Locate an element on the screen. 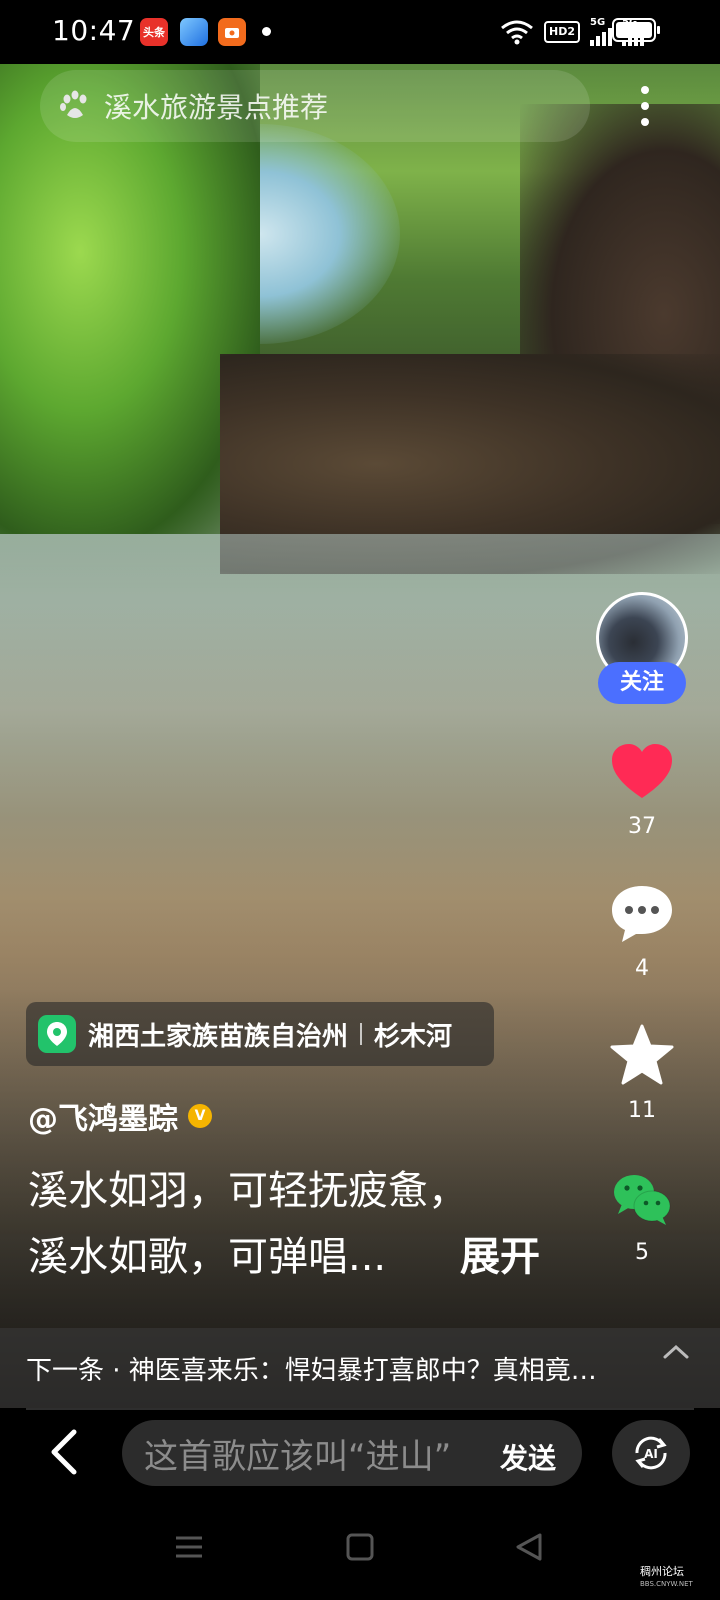 The height and width of the screenshot is (1600, 720). favorite-star-icon is located at coordinates (642, 1056).